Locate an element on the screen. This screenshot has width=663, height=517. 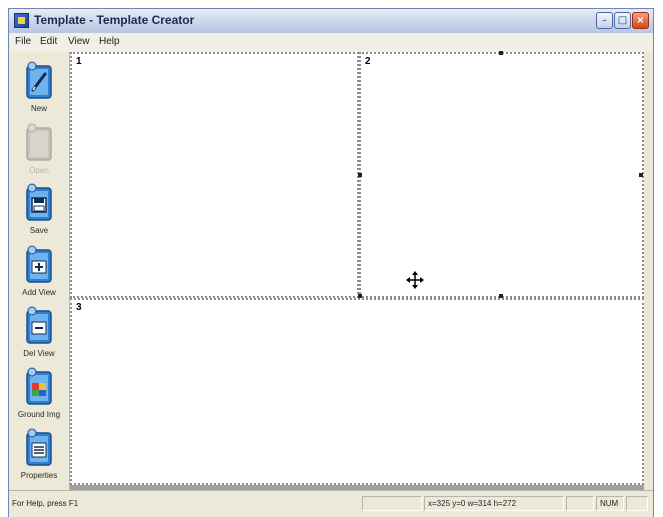
status-coordinates: x=325 y=0 w=314 h=272 is located at coordinates (494, 503).